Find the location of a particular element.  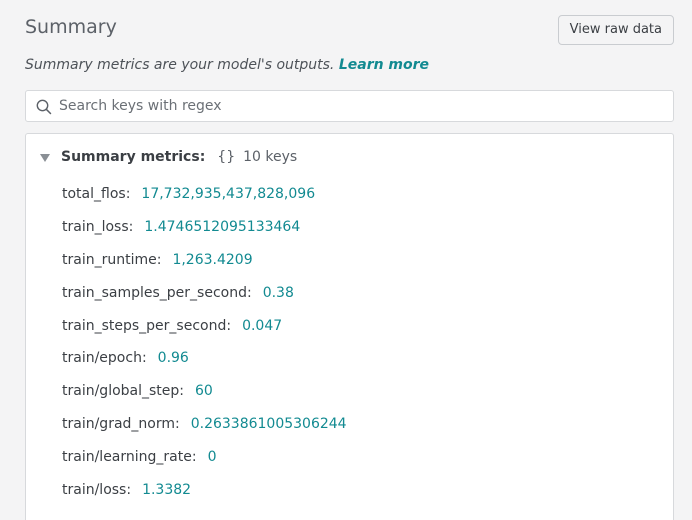

metric-row: train/global_step: 60 is located at coordinates (204, 391).